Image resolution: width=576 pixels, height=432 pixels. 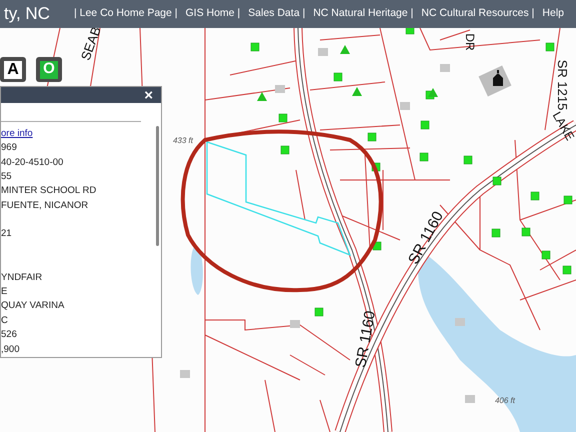 What do you see at coordinates (6, 176) in the screenshot?
I see `attribute-value: 55` at bounding box center [6, 176].